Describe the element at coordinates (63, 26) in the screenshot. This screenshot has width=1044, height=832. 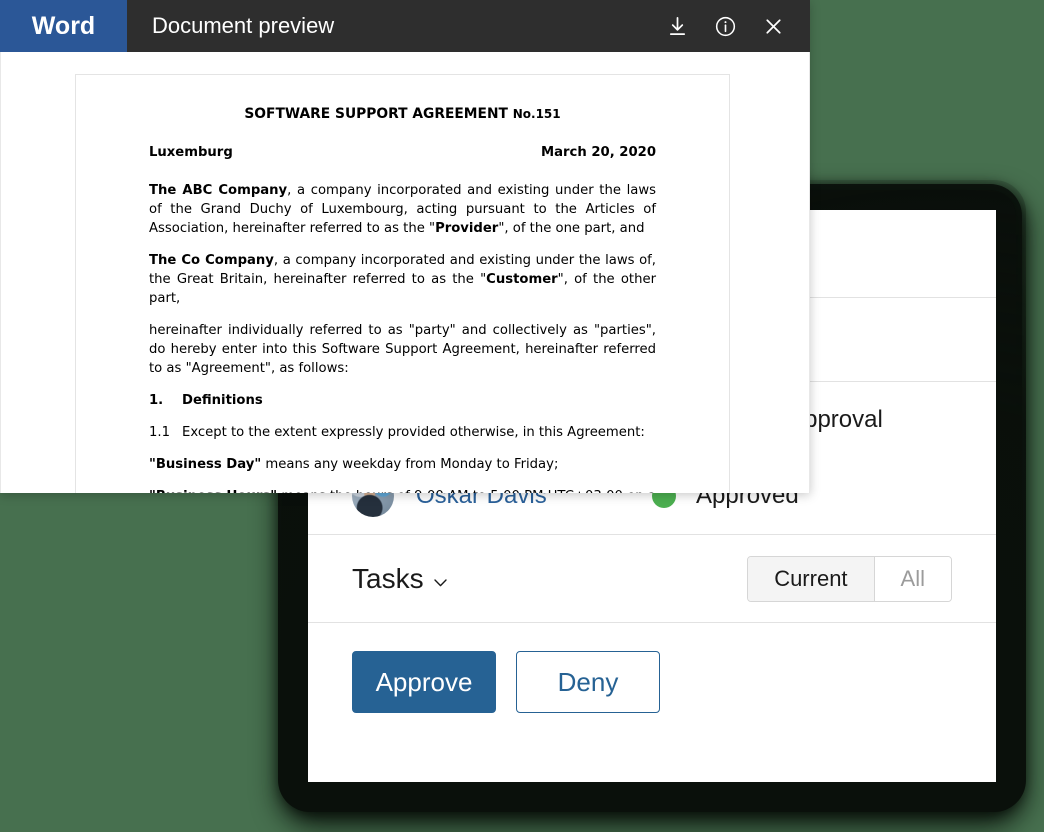
I see `word-app-badge: Word` at that location.